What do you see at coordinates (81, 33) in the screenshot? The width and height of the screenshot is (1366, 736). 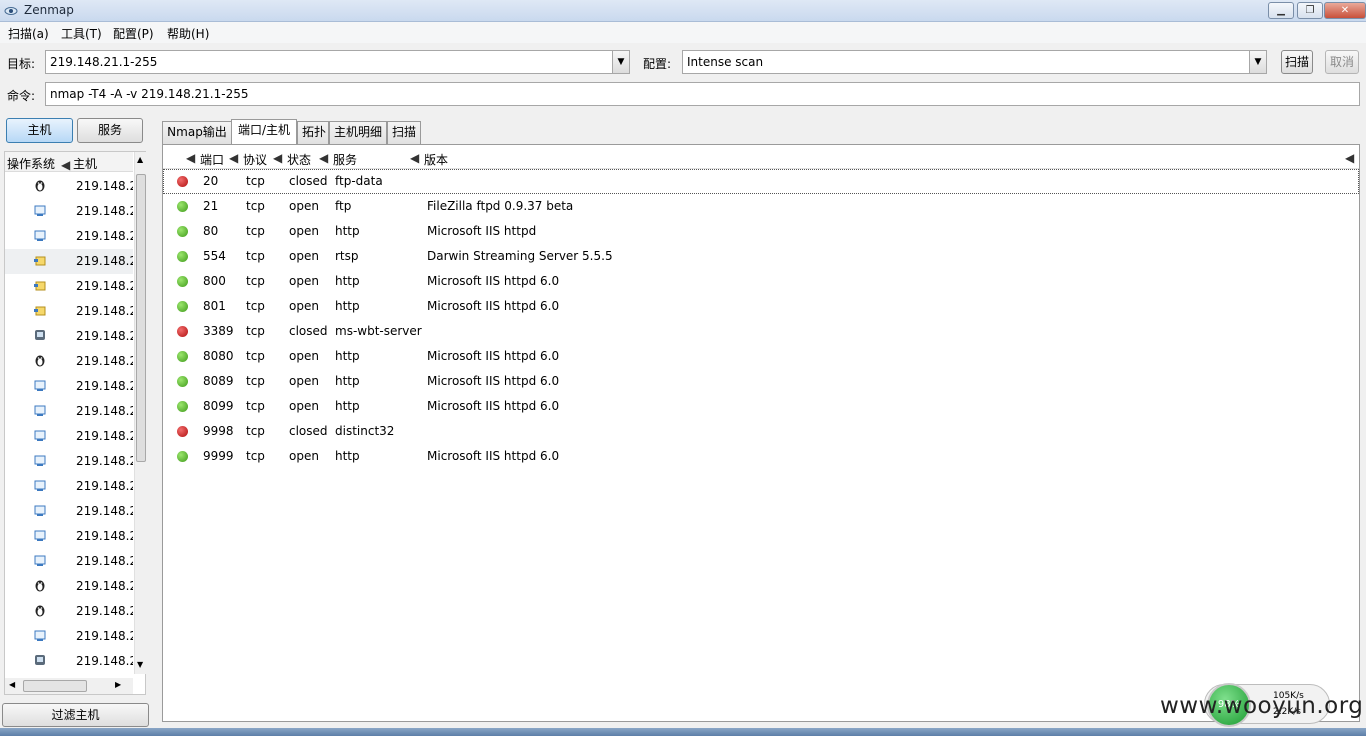 I see `menu-tools: 工具(T)` at bounding box center [81, 33].